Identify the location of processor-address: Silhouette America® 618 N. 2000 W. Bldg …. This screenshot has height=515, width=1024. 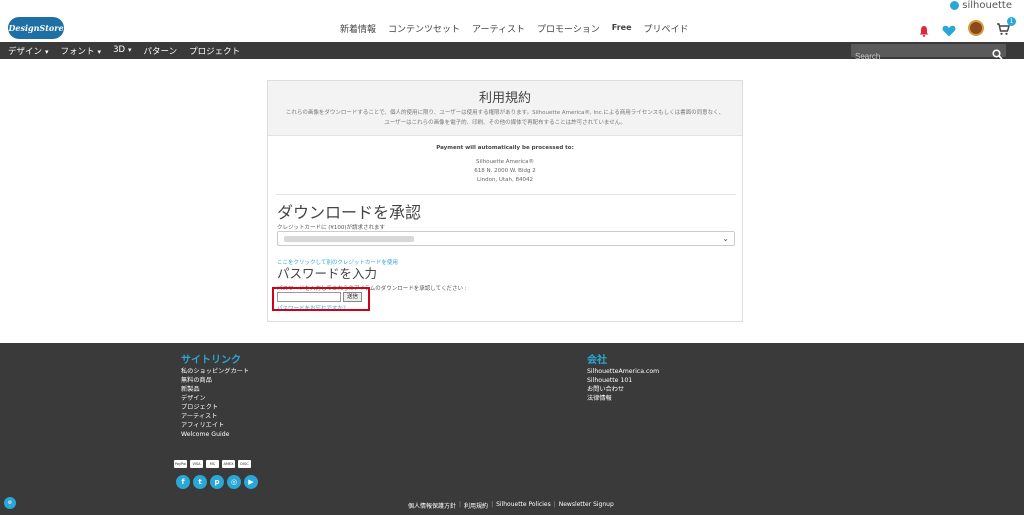
(505, 171).